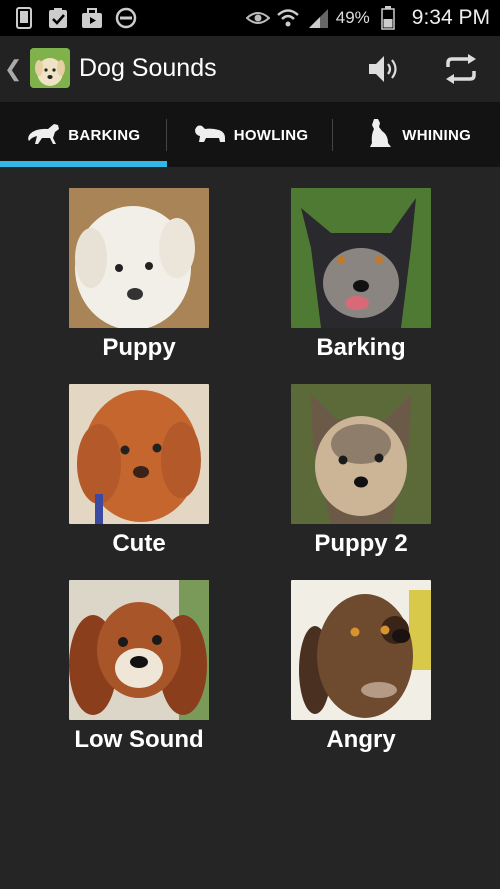  Describe the element at coordinates (44, 135) in the screenshot. I see `dog-running-icon` at that location.